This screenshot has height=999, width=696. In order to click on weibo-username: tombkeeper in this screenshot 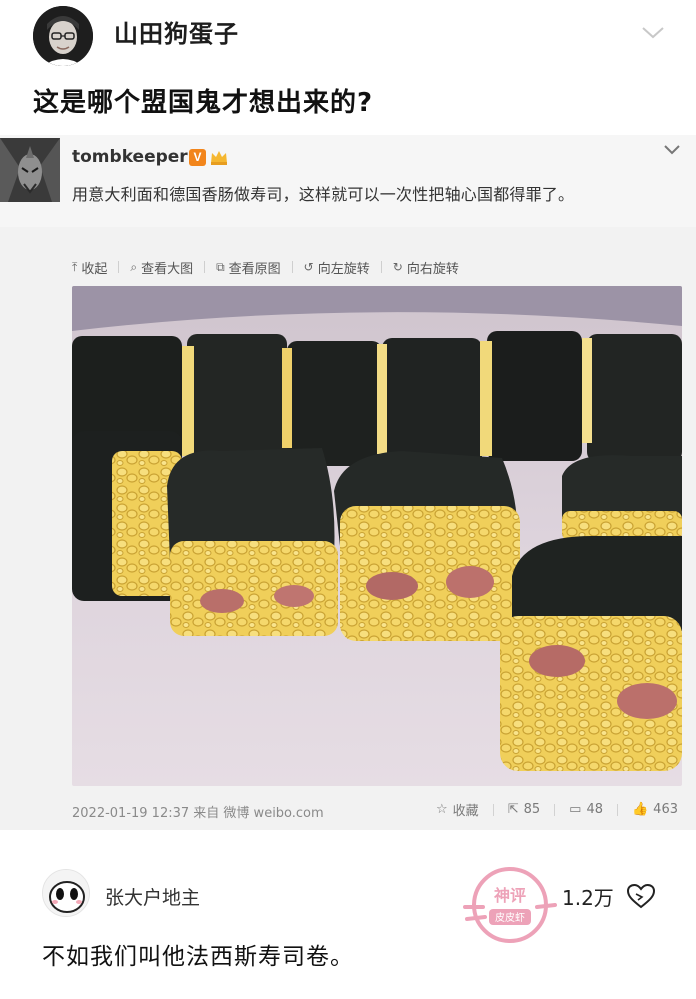, I will do `click(130, 157)`.